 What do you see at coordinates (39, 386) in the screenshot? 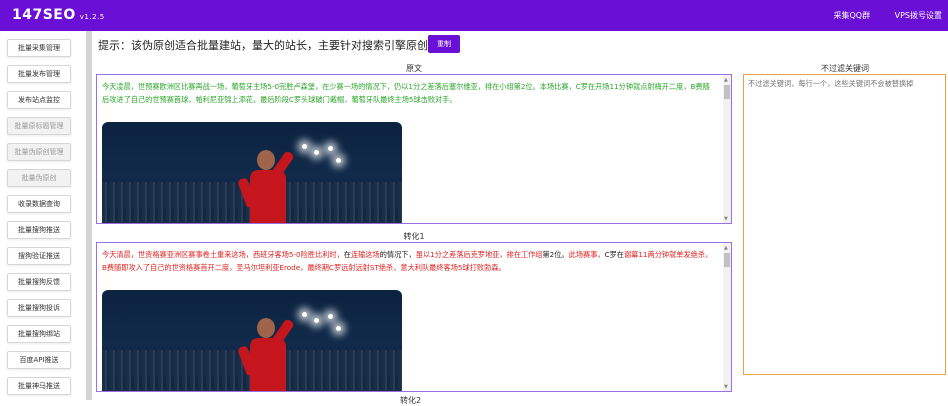
I see `sidebar-item-13: 批量神马推送` at bounding box center [39, 386].